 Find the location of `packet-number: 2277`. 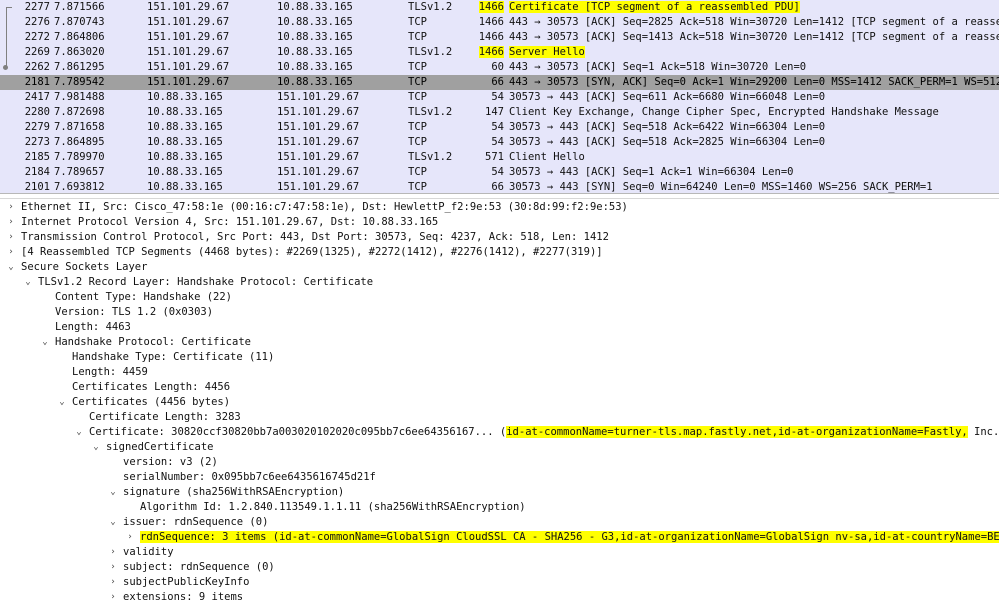

packet-number: 2277 is located at coordinates (37, 7).